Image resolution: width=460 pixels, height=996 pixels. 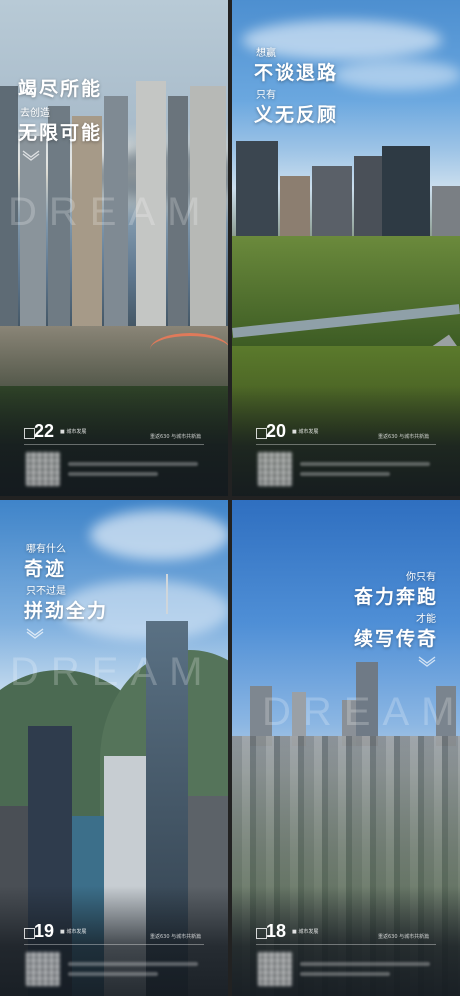 I want to click on headline-line-1: 哪有什么, so click(x=46, y=549).